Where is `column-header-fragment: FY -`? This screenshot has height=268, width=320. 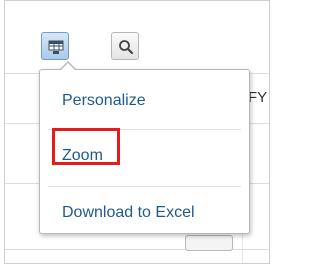
column-header-fragment: FY - is located at coordinates (258, 97).